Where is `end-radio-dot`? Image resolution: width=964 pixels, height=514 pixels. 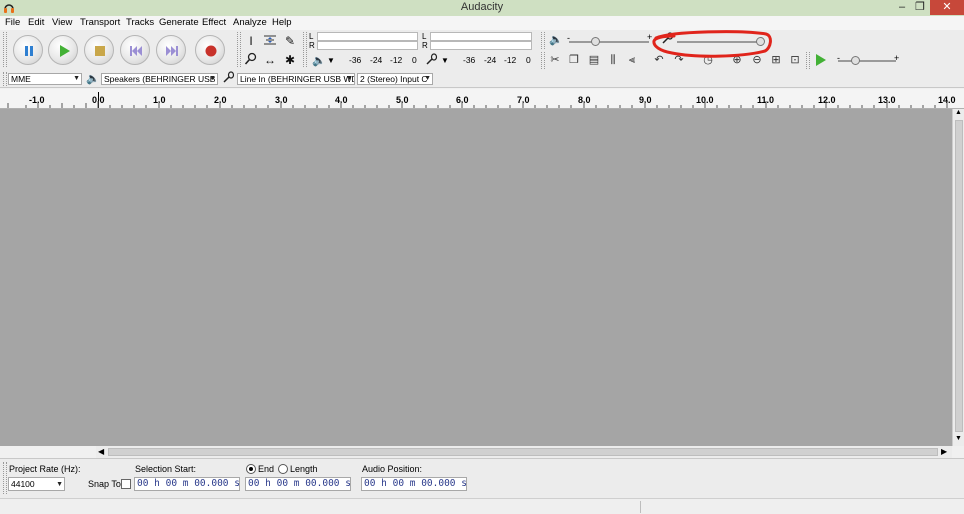
end-radio-dot is located at coordinates (251, 469).